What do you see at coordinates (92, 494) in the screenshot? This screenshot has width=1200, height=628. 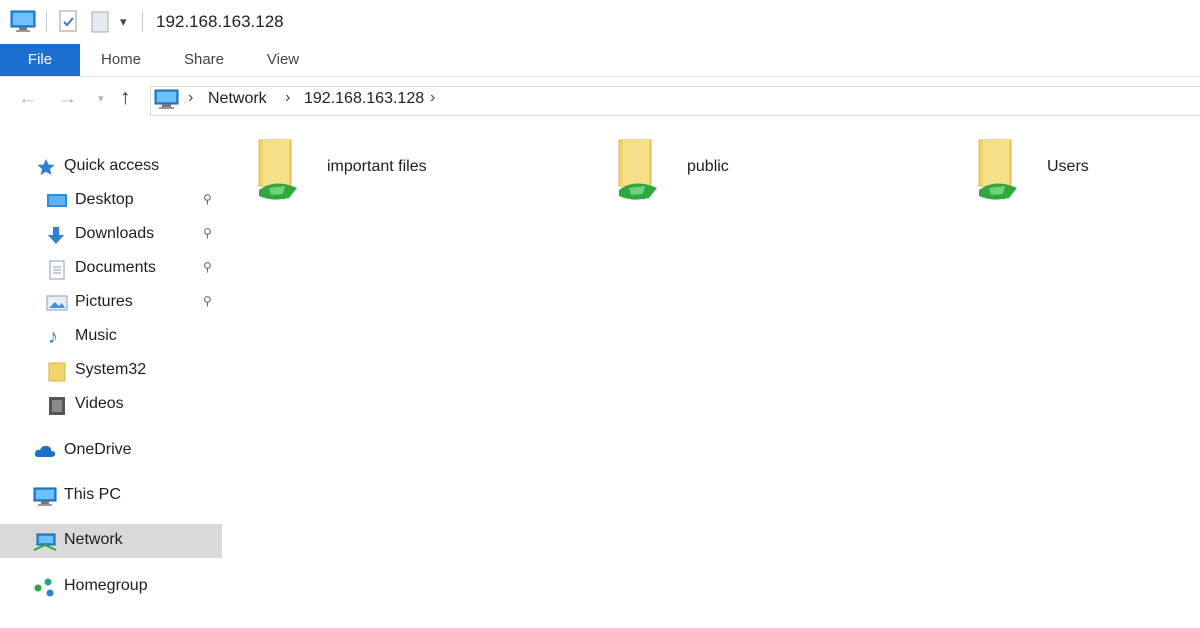 I see `sidebar-item-label: This PC` at bounding box center [92, 494].